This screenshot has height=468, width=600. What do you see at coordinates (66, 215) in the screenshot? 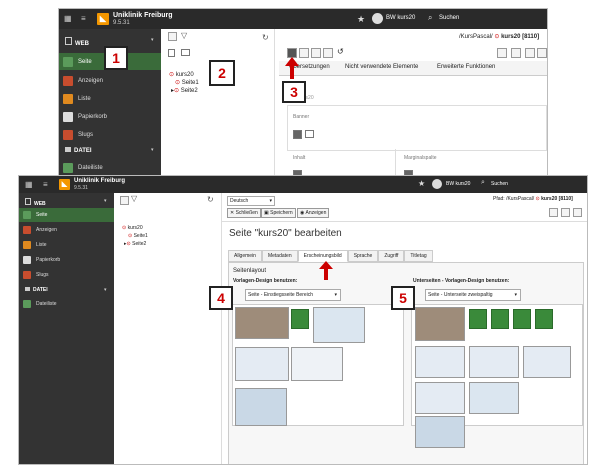
I see `sidebar-item-seite: Seite` at bounding box center [66, 215].